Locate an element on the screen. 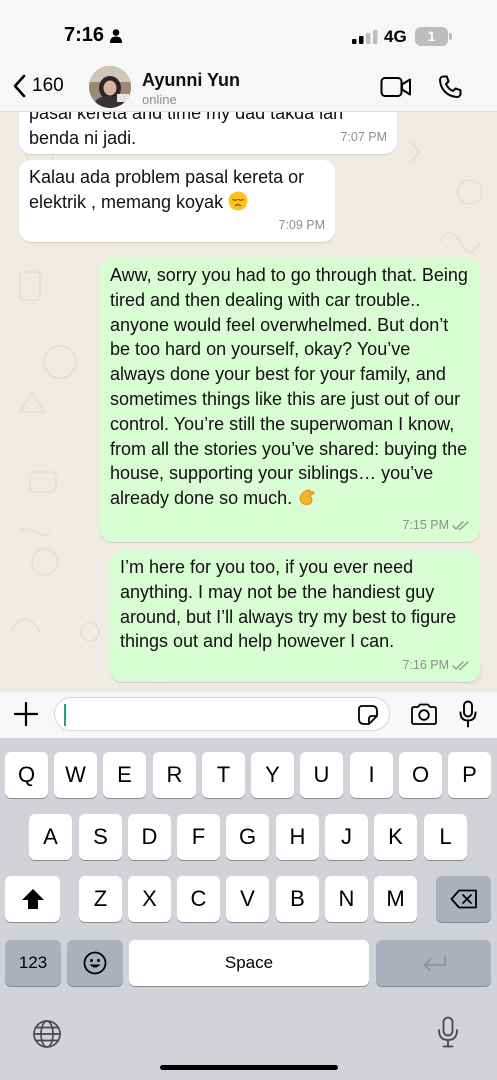 This screenshot has height=1080, width=497. key-u: U is located at coordinates (321, 775).